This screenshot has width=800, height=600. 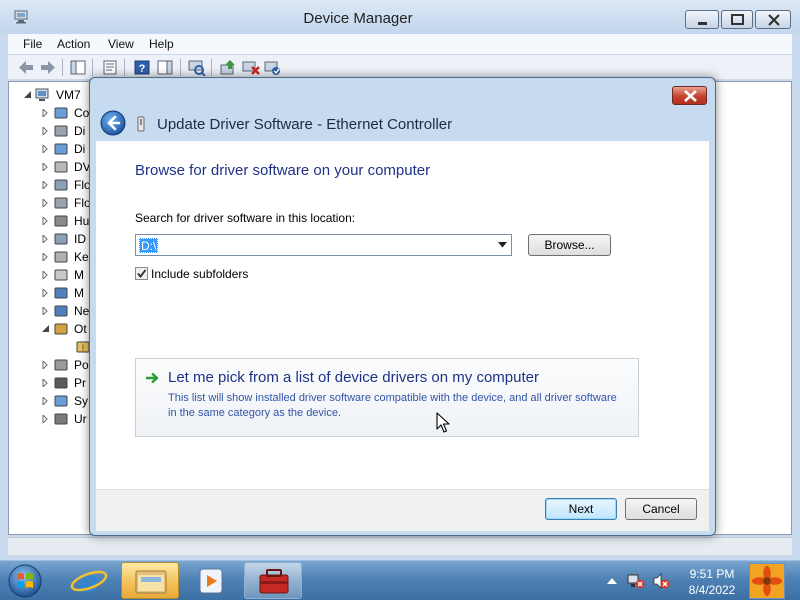 What do you see at coordinates (61, 203) in the screenshot?
I see `floppy-drive-icon` at bounding box center [61, 203].